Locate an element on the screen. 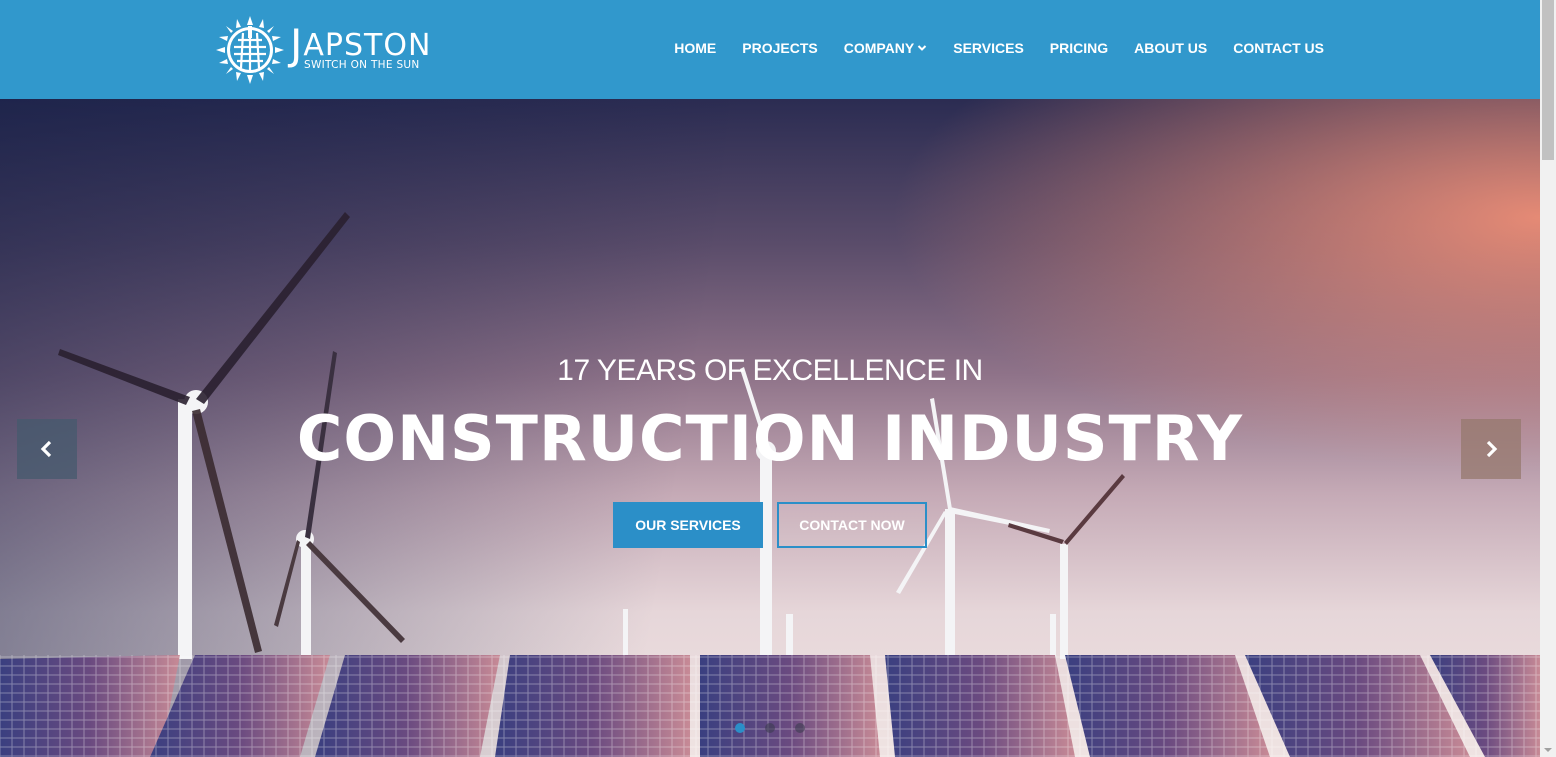 The height and width of the screenshot is (757, 1556). brand-tagline: SWITCH ON THE SUN is located at coordinates (362, 64).